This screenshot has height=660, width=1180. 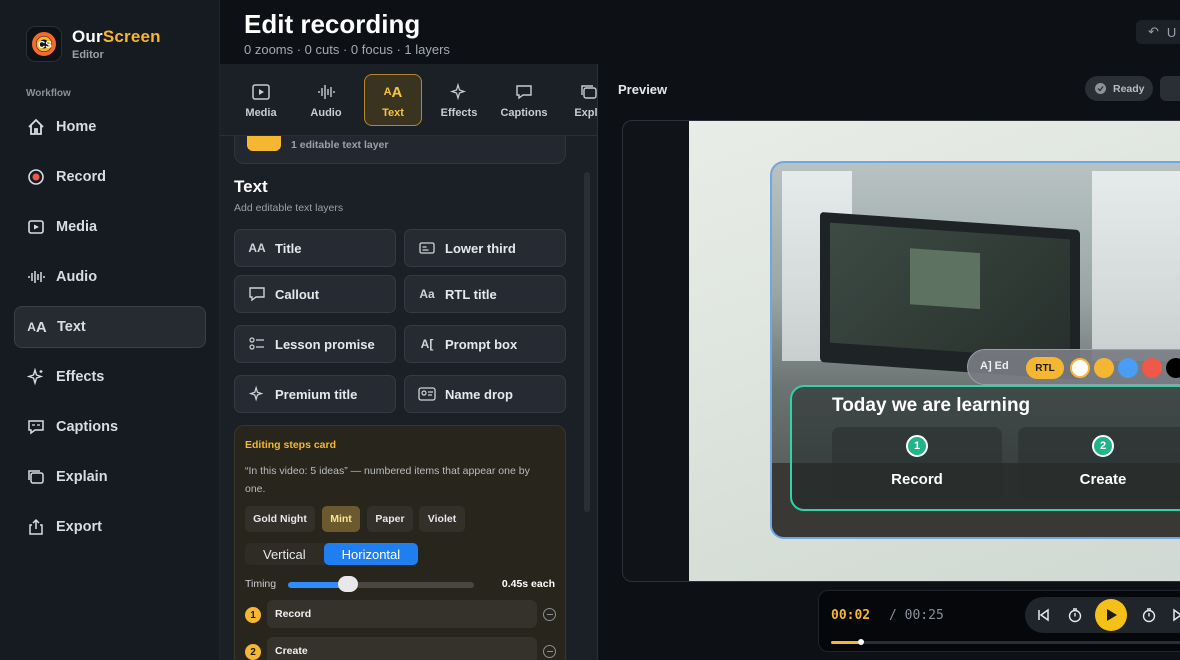 I want to click on panel-scrollbar, so click(x=587, y=342).